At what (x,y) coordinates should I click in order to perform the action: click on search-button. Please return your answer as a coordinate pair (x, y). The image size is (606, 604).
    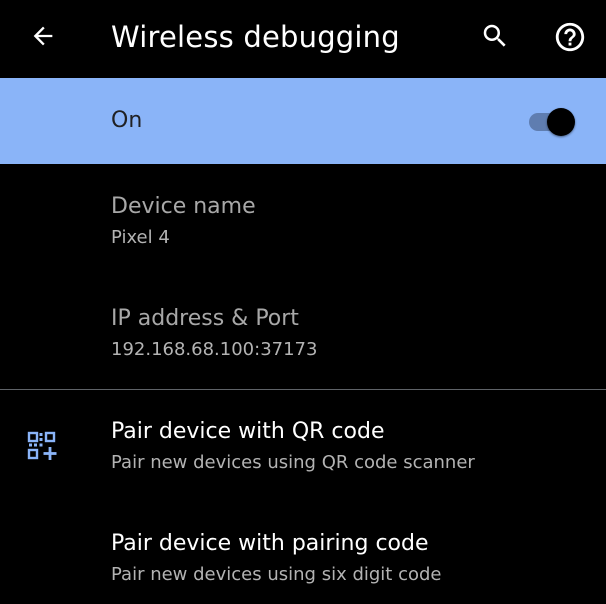
    Looking at the image, I should click on (495, 36).